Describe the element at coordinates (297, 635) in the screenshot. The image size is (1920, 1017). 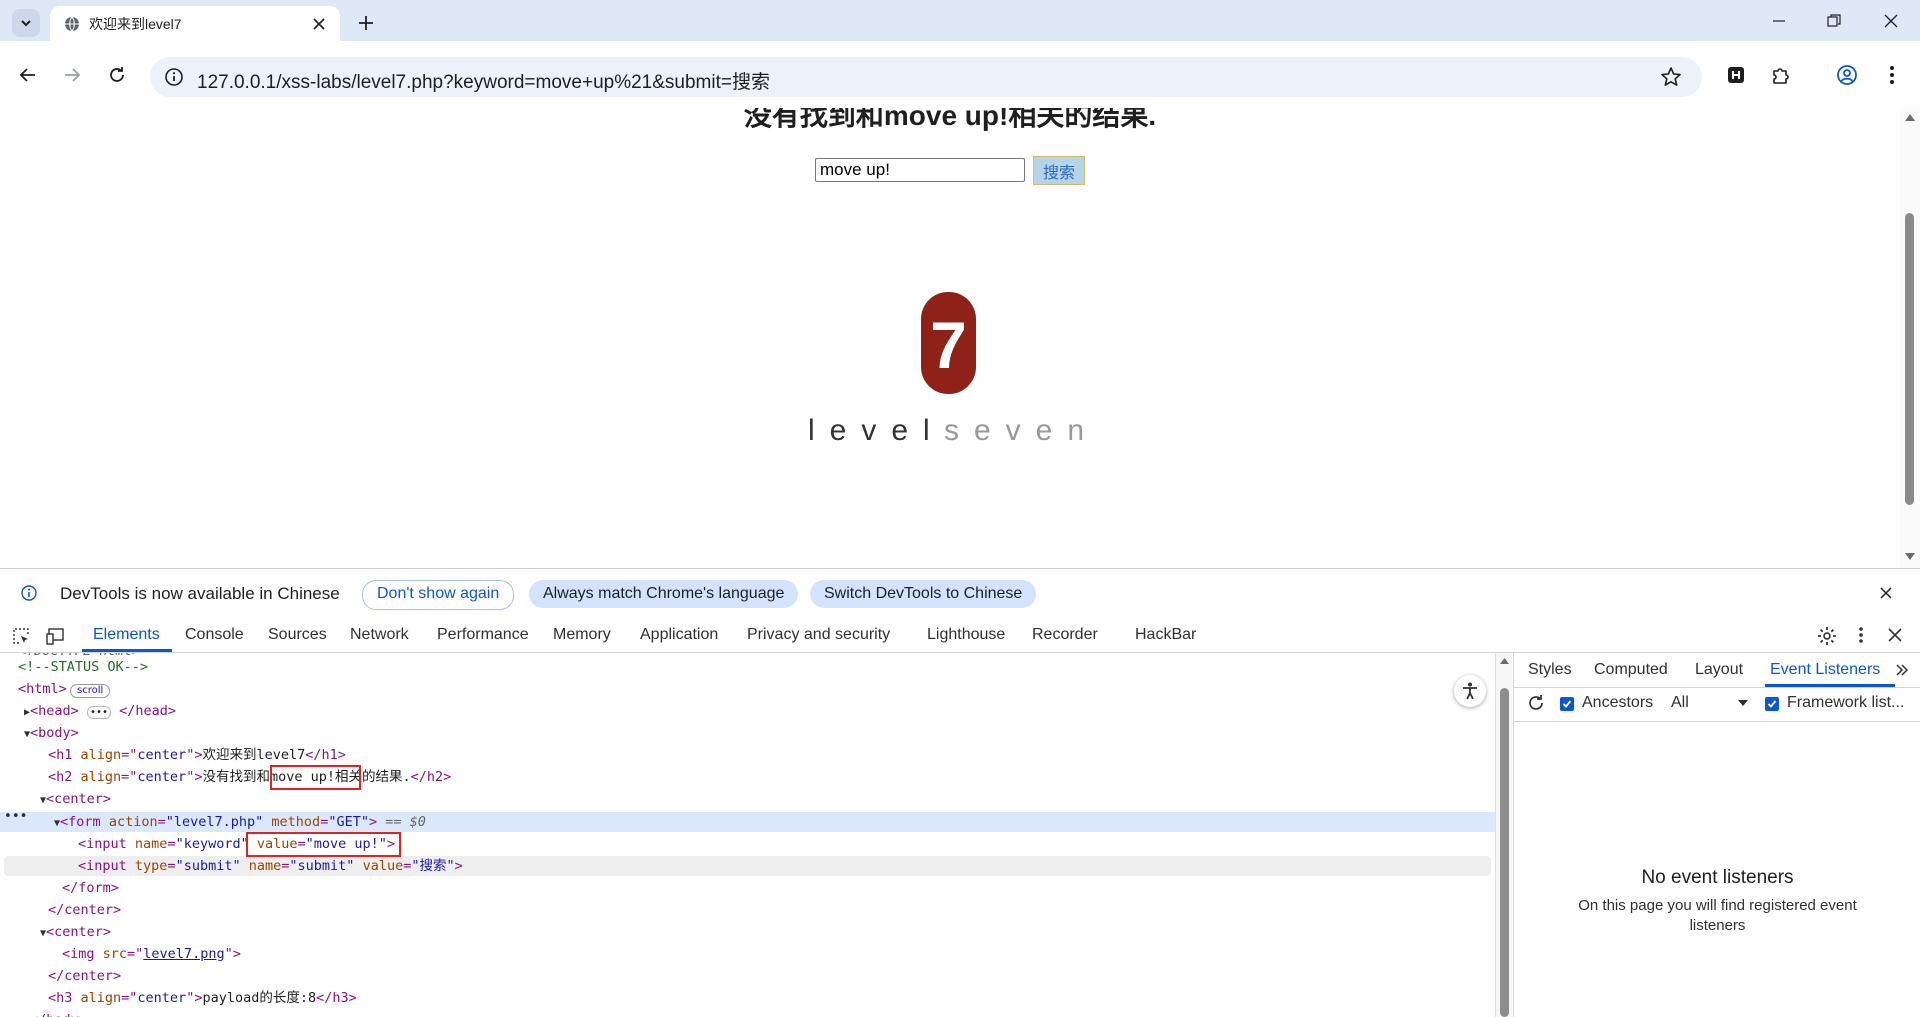
I see `tab-sources: Sources` at that location.